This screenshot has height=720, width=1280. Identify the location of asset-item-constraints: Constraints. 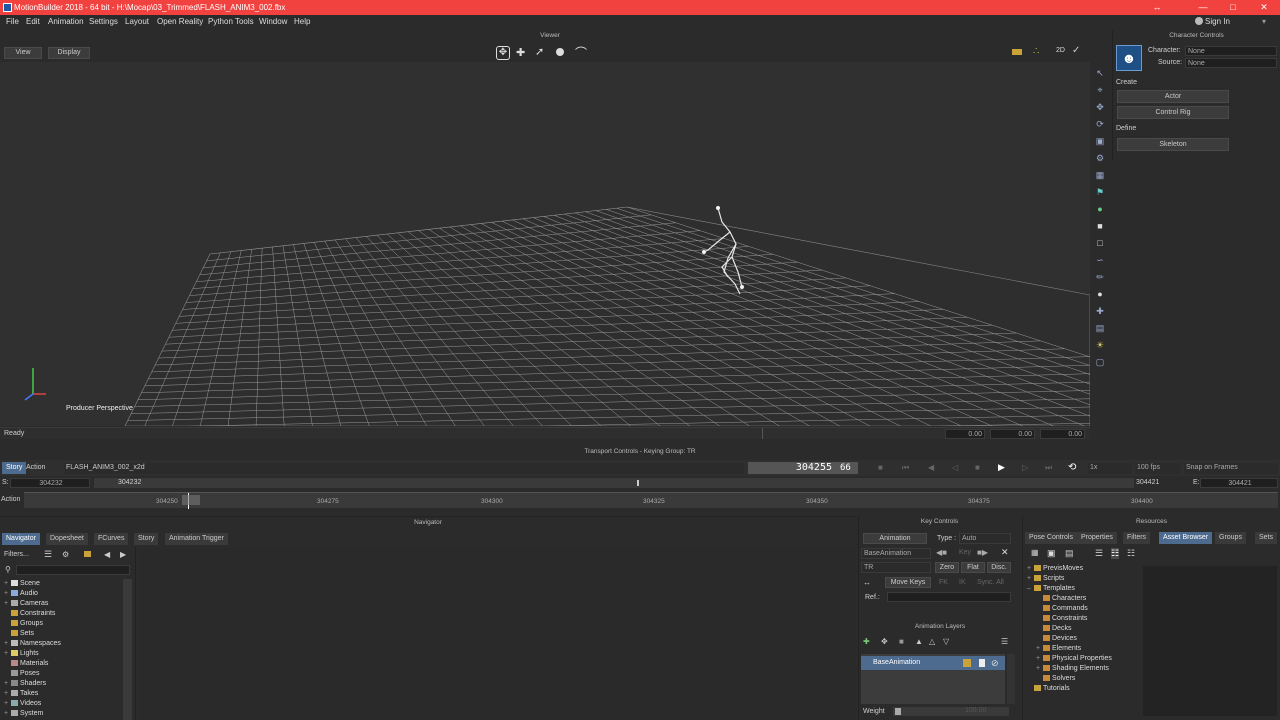
(1082, 619).